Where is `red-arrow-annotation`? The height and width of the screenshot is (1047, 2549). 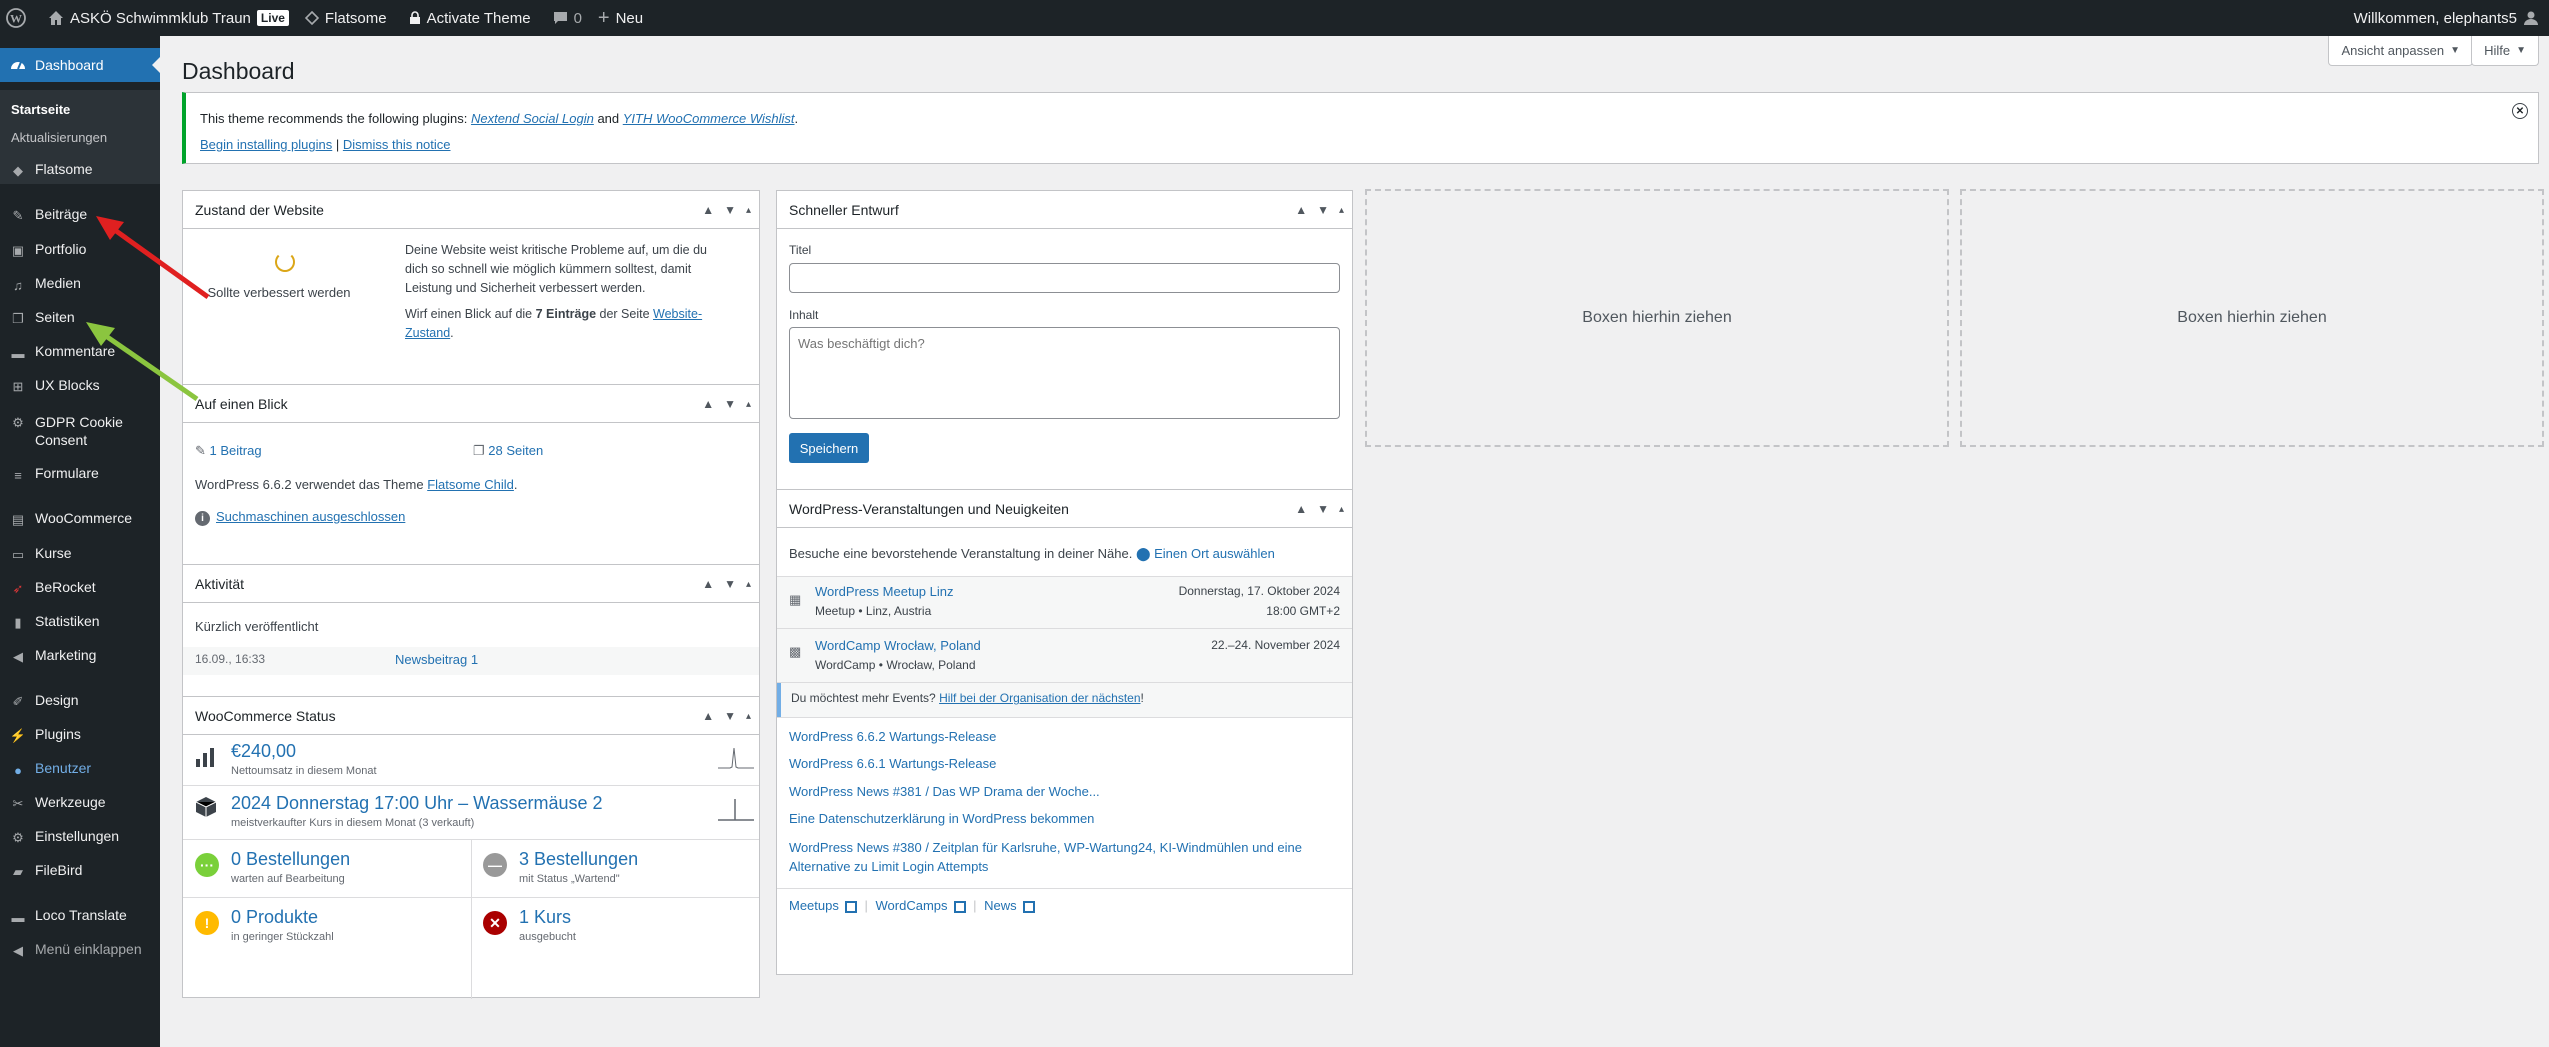
red-arrow-annotation is located at coordinates (153, 258).